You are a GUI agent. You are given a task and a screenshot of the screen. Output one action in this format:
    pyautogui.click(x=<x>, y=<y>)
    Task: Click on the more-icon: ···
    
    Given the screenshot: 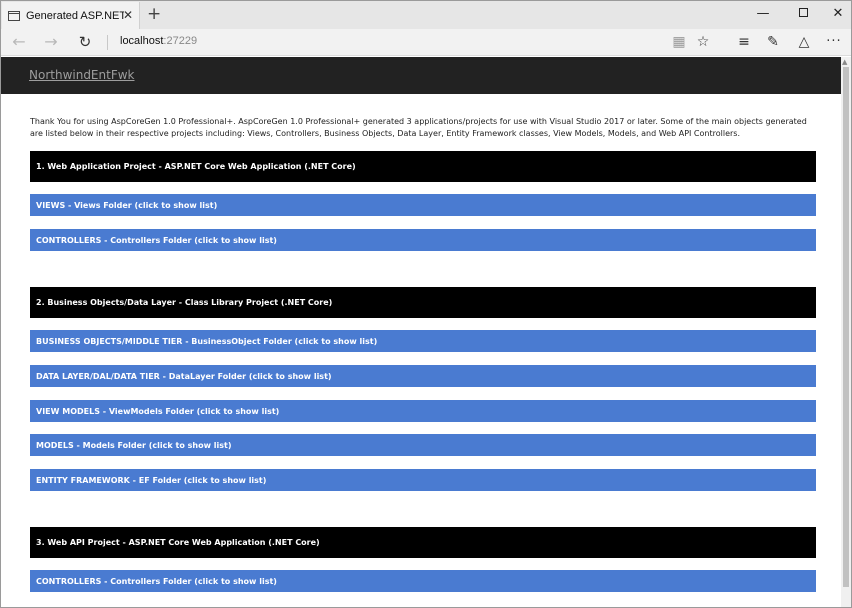 What is the action you would take?
    pyautogui.click(x=834, y=42)
    